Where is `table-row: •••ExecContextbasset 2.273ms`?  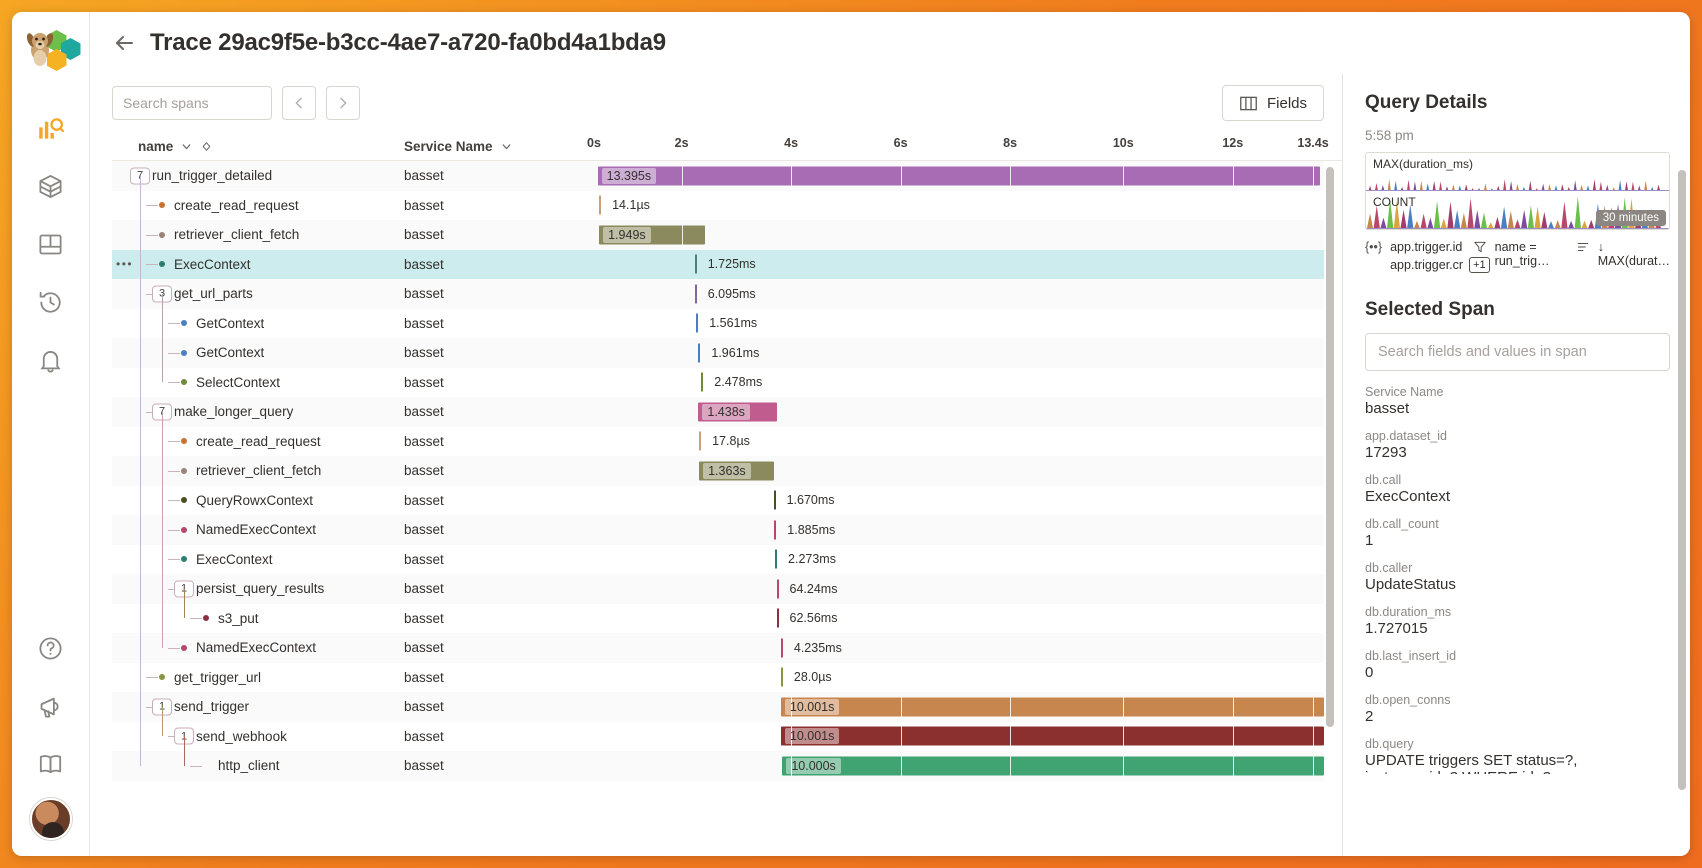
table-row: •••ExecContextbasset 2.273ms is located at coordinates (718, 560).